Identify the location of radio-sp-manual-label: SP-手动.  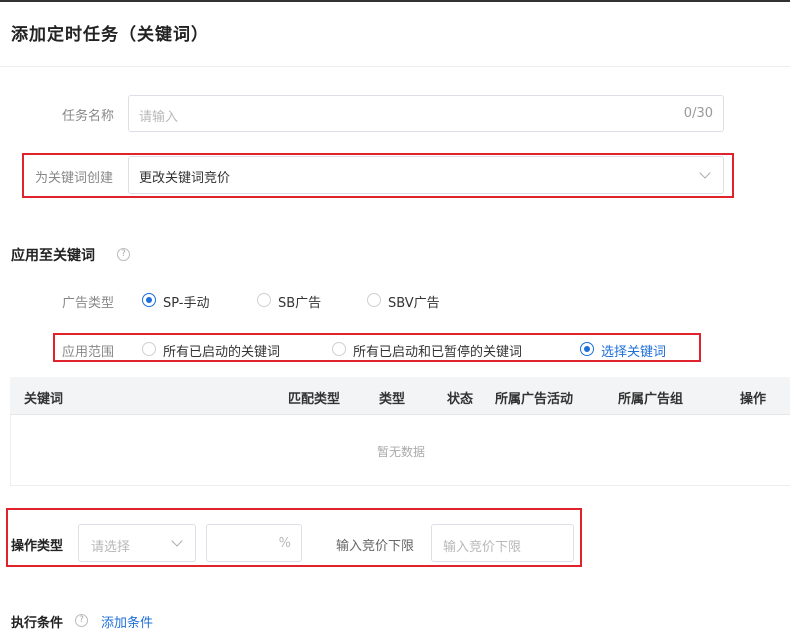
(186, 301).